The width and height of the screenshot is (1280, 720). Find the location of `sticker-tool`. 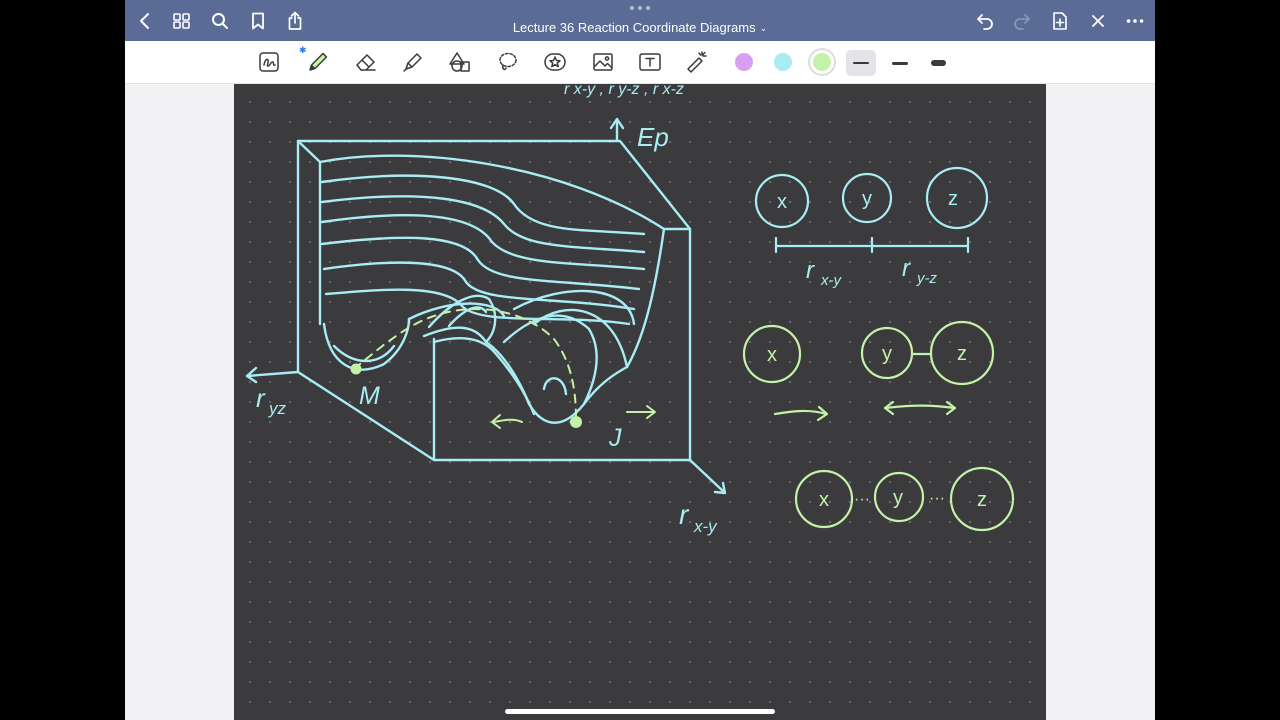

sticker-tool is located at coordinates (555, 62).